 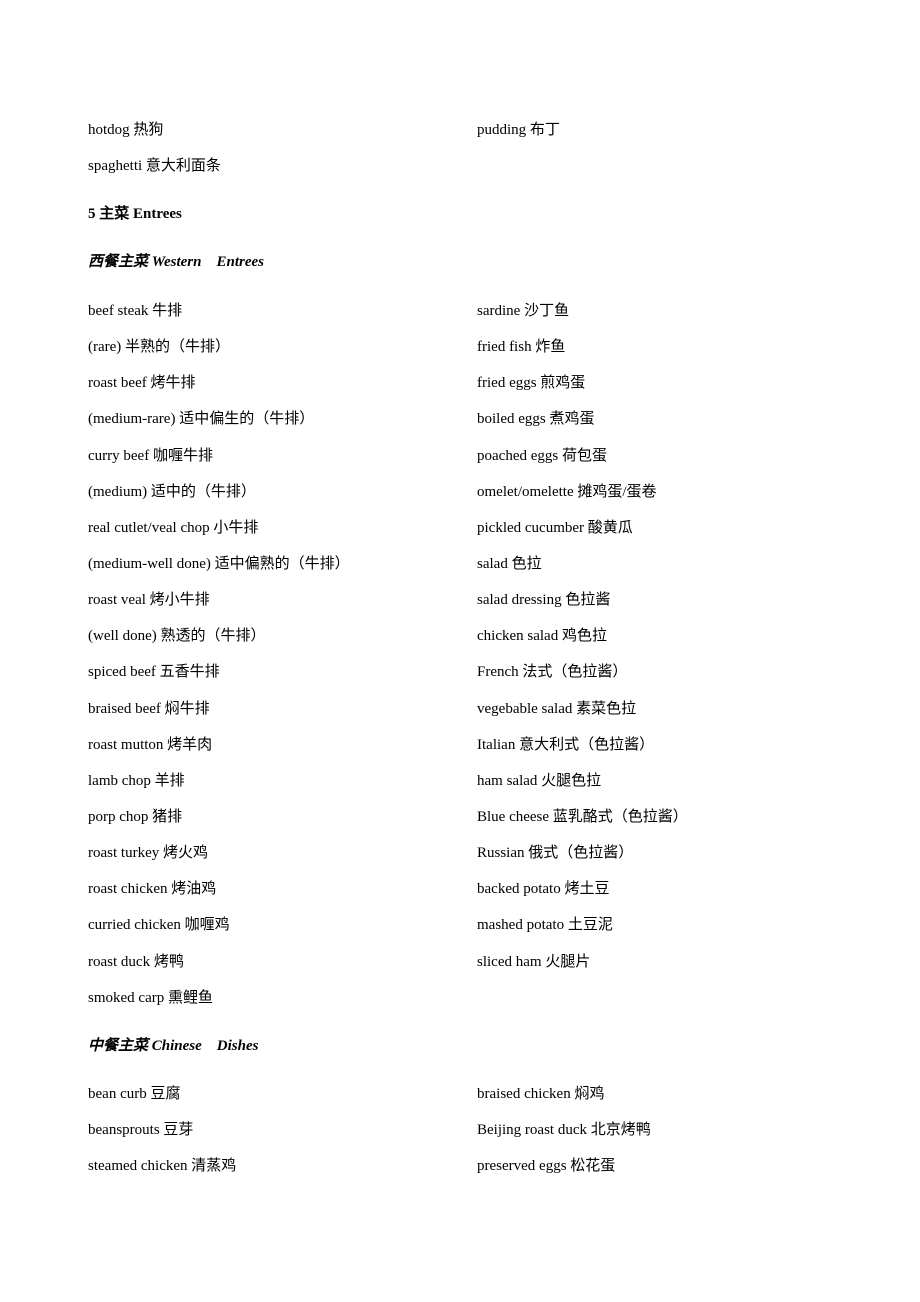 I want to click on vocab-row: bean curb 豆腐 braised chicken 焖鸡, so click(x=478, y=1094).